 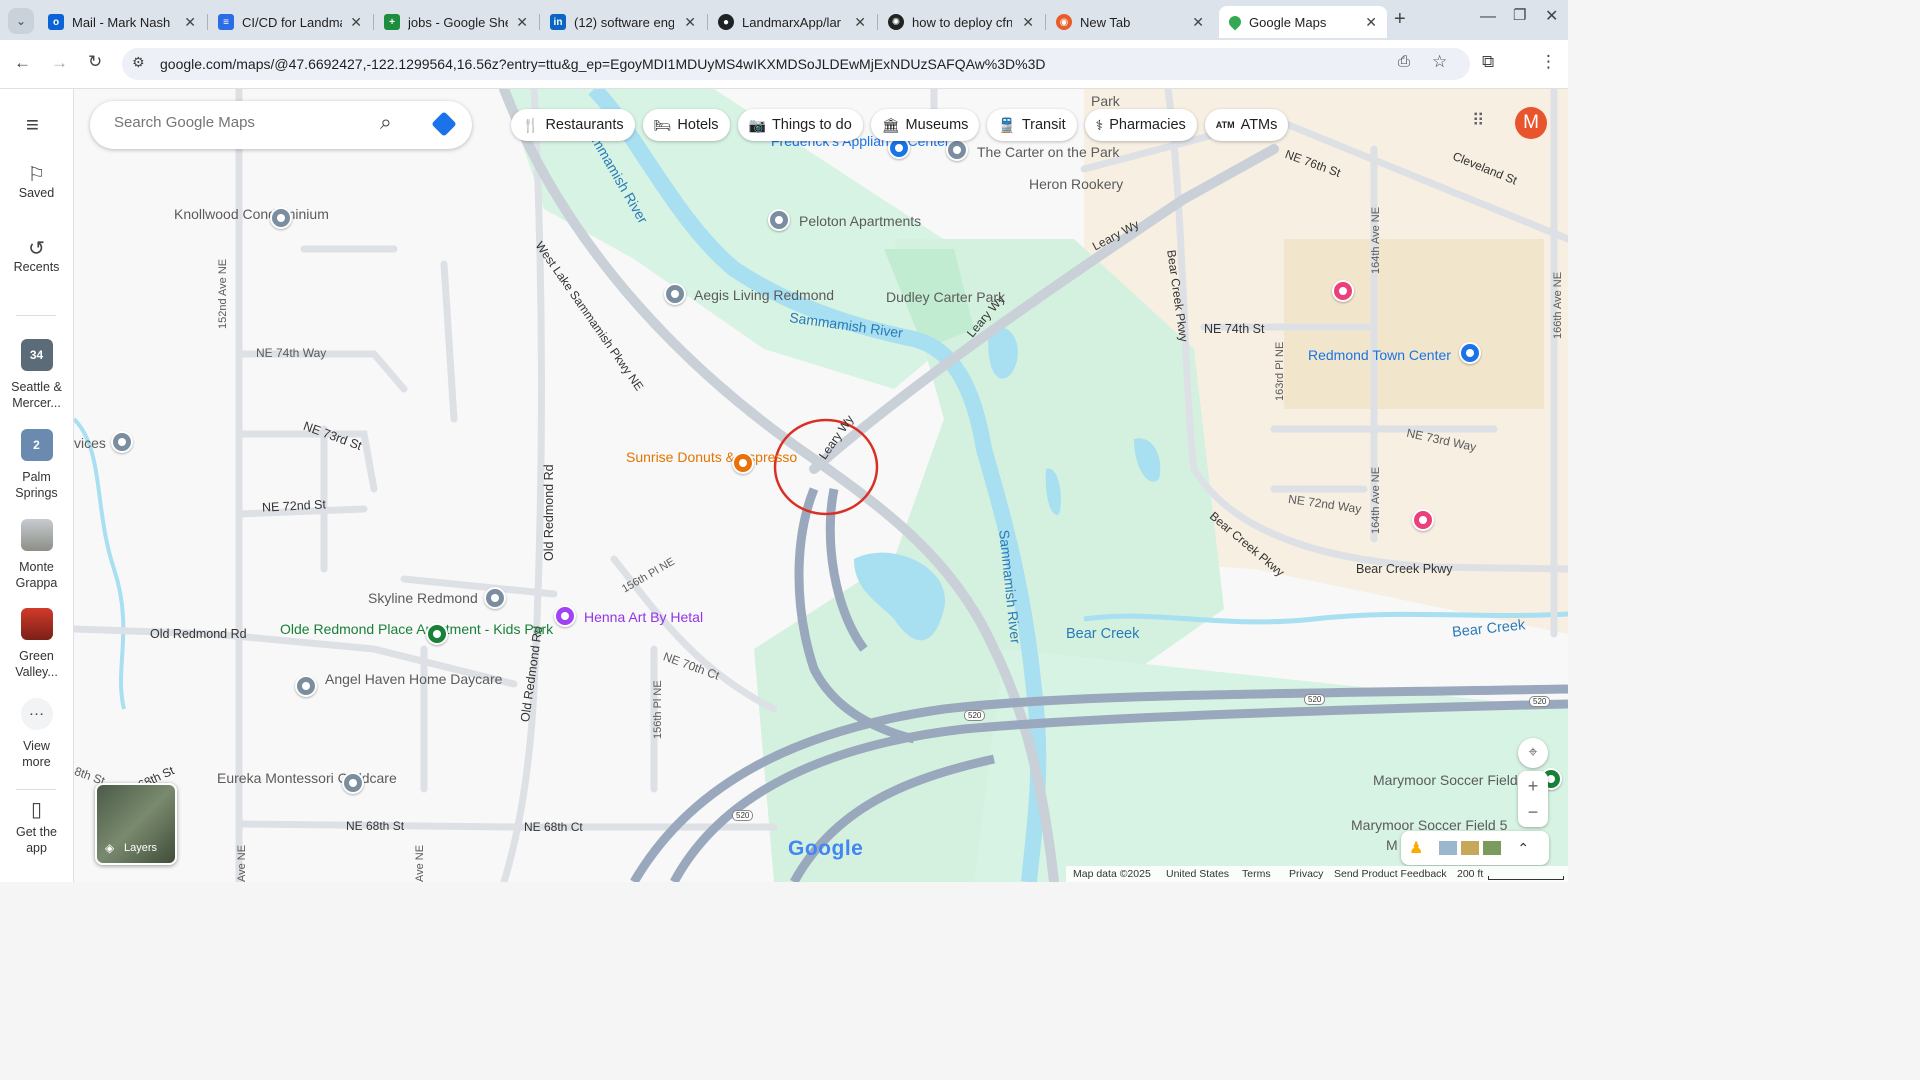 What do you see at coordinates (925, 125) in the screenshot?
I see `chip-museums: 🏛 Museums` at bounding box center [925, 125].